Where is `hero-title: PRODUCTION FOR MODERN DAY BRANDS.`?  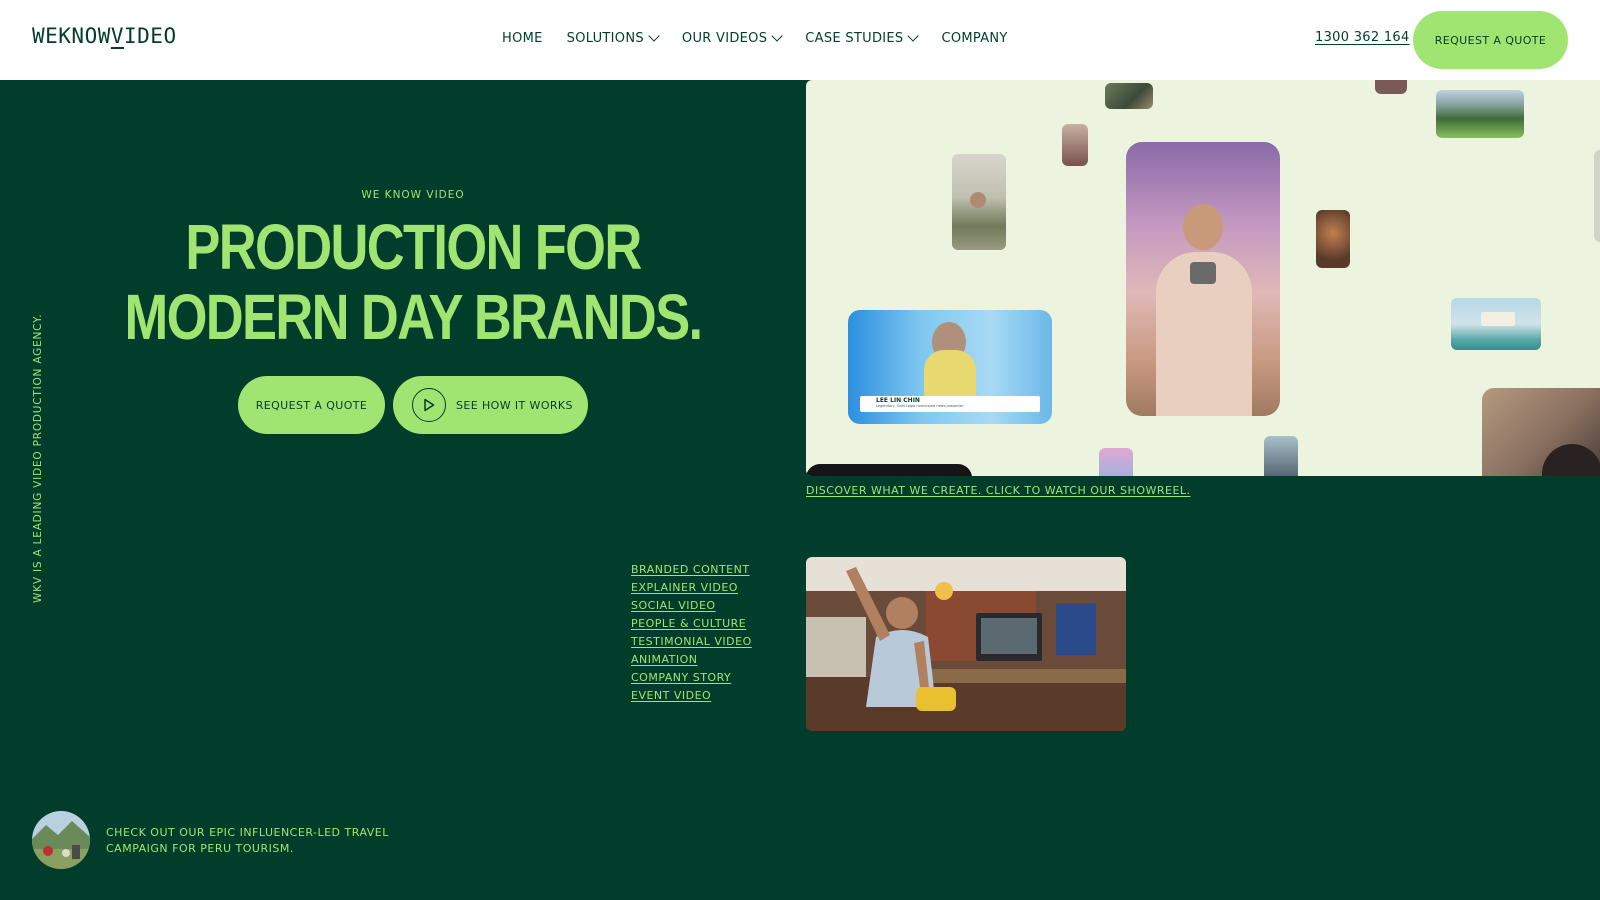
hero-title: PRODUCTION FOR MODERN DAY BRANDS. is located at coordinates (412, 282).